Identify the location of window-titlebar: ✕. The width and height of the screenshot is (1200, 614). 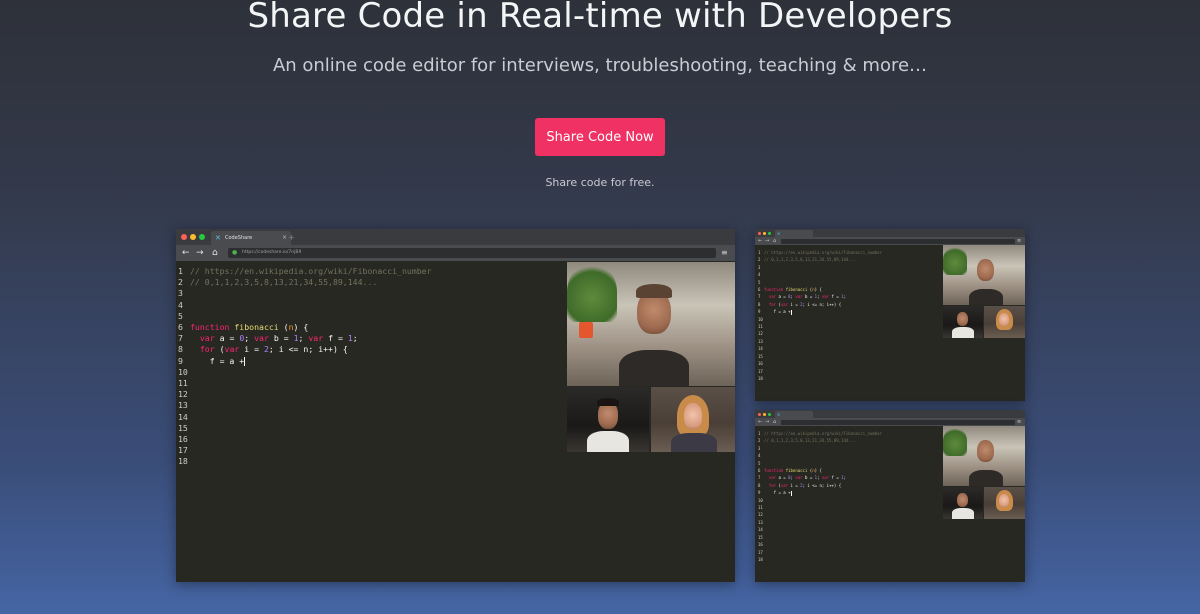
(890, 414).